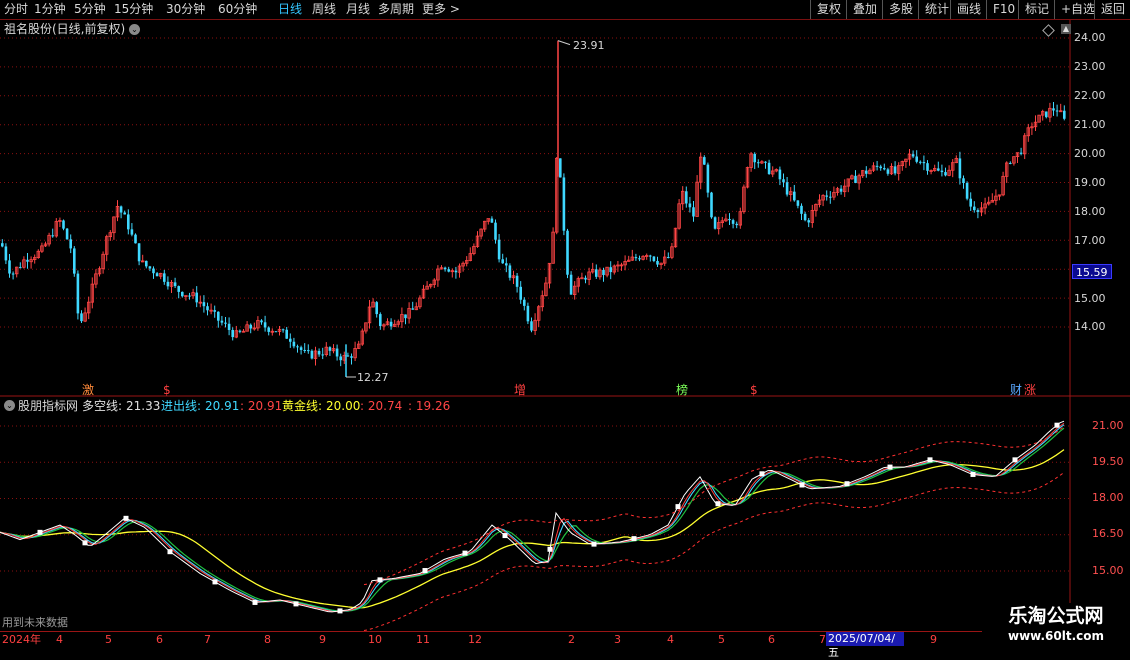  I want to click on indicator-tick: 15.00, so click(1108, 570).